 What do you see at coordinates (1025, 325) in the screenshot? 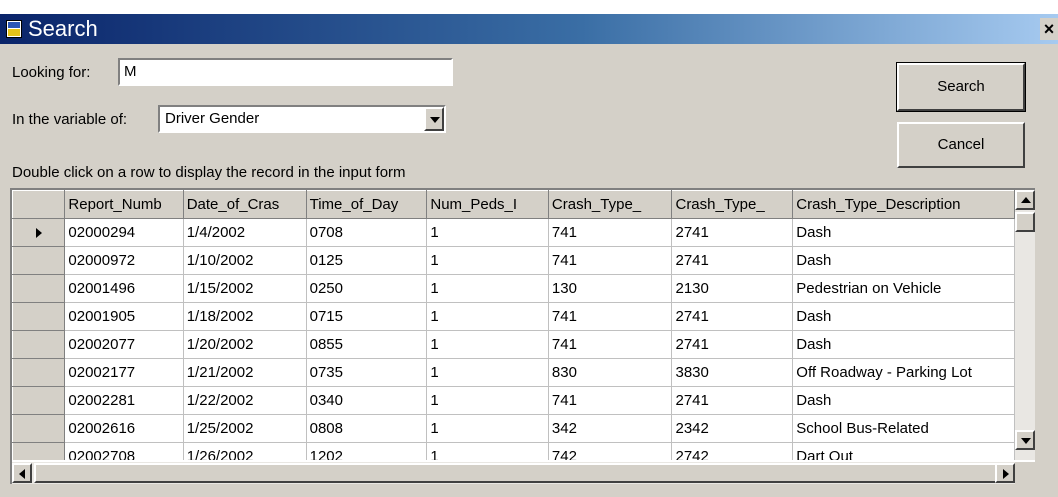
I see `vertical-scrollbar` at bounding box center [1025, 325].